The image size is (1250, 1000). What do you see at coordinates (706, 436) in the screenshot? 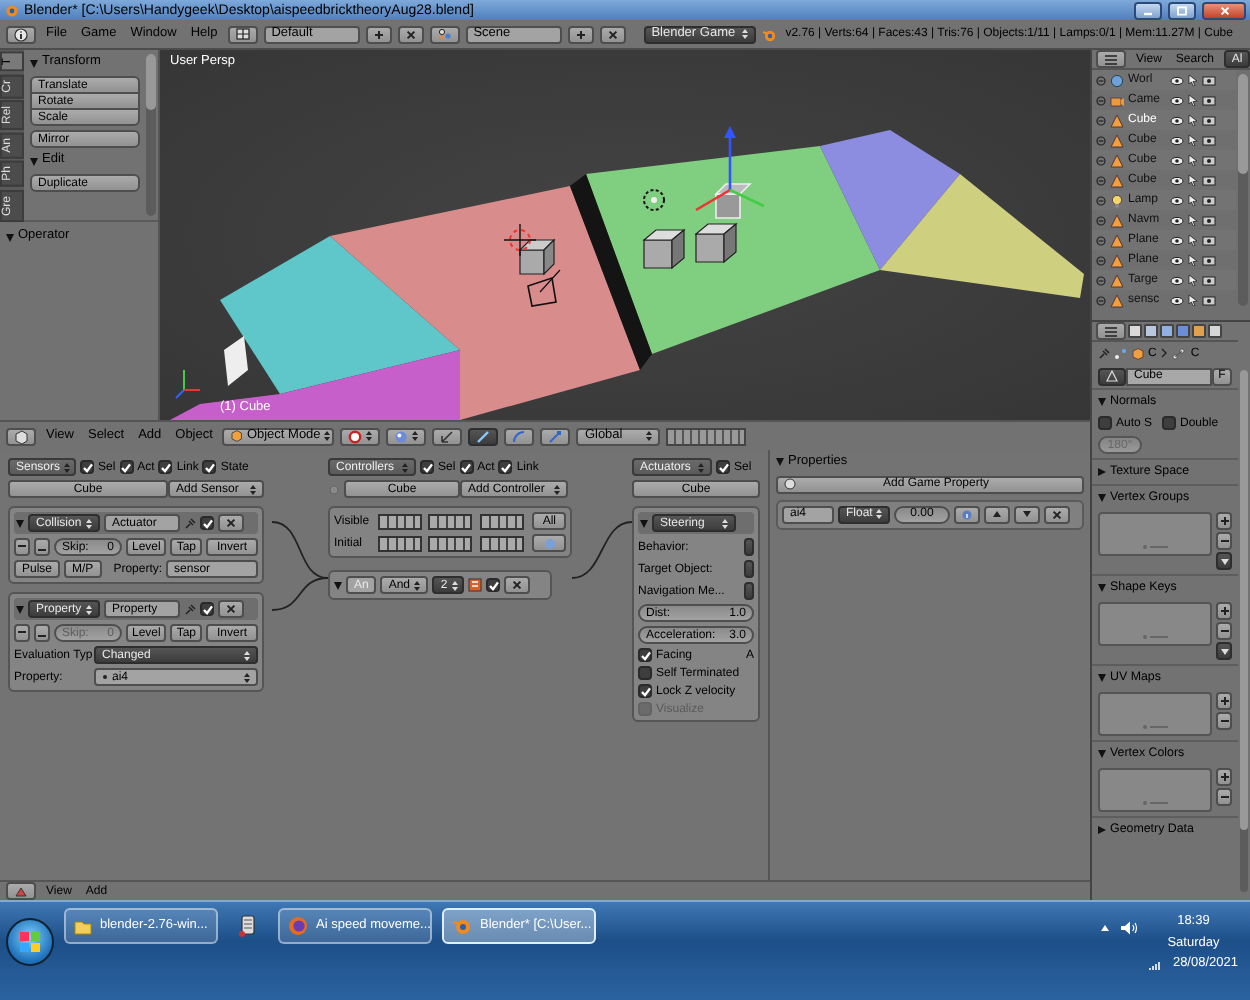
I see `layer-grid` at bounding box center [706, 436].